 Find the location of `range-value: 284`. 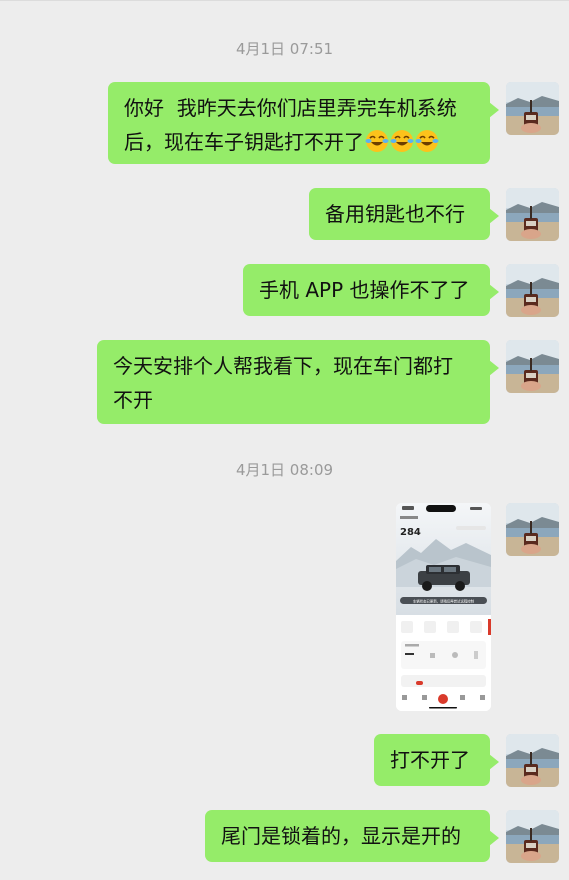

range-value: 284 is located at coordinates (410, 532).